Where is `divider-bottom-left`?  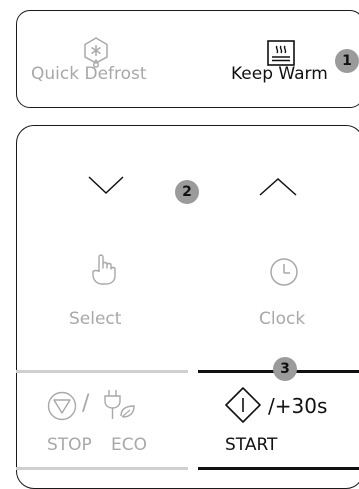 divider-bottom-left is located at coordinates (102, 468).